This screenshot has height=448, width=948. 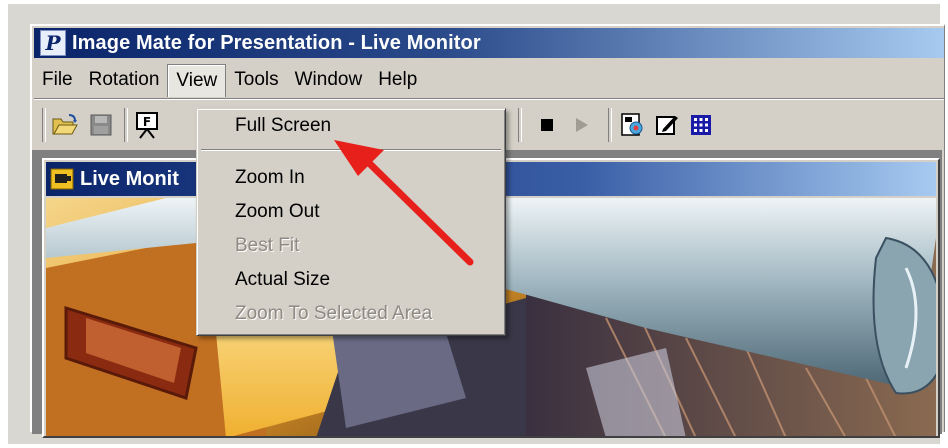 I want to click on menu-file: File, so click(x=57, y=80).